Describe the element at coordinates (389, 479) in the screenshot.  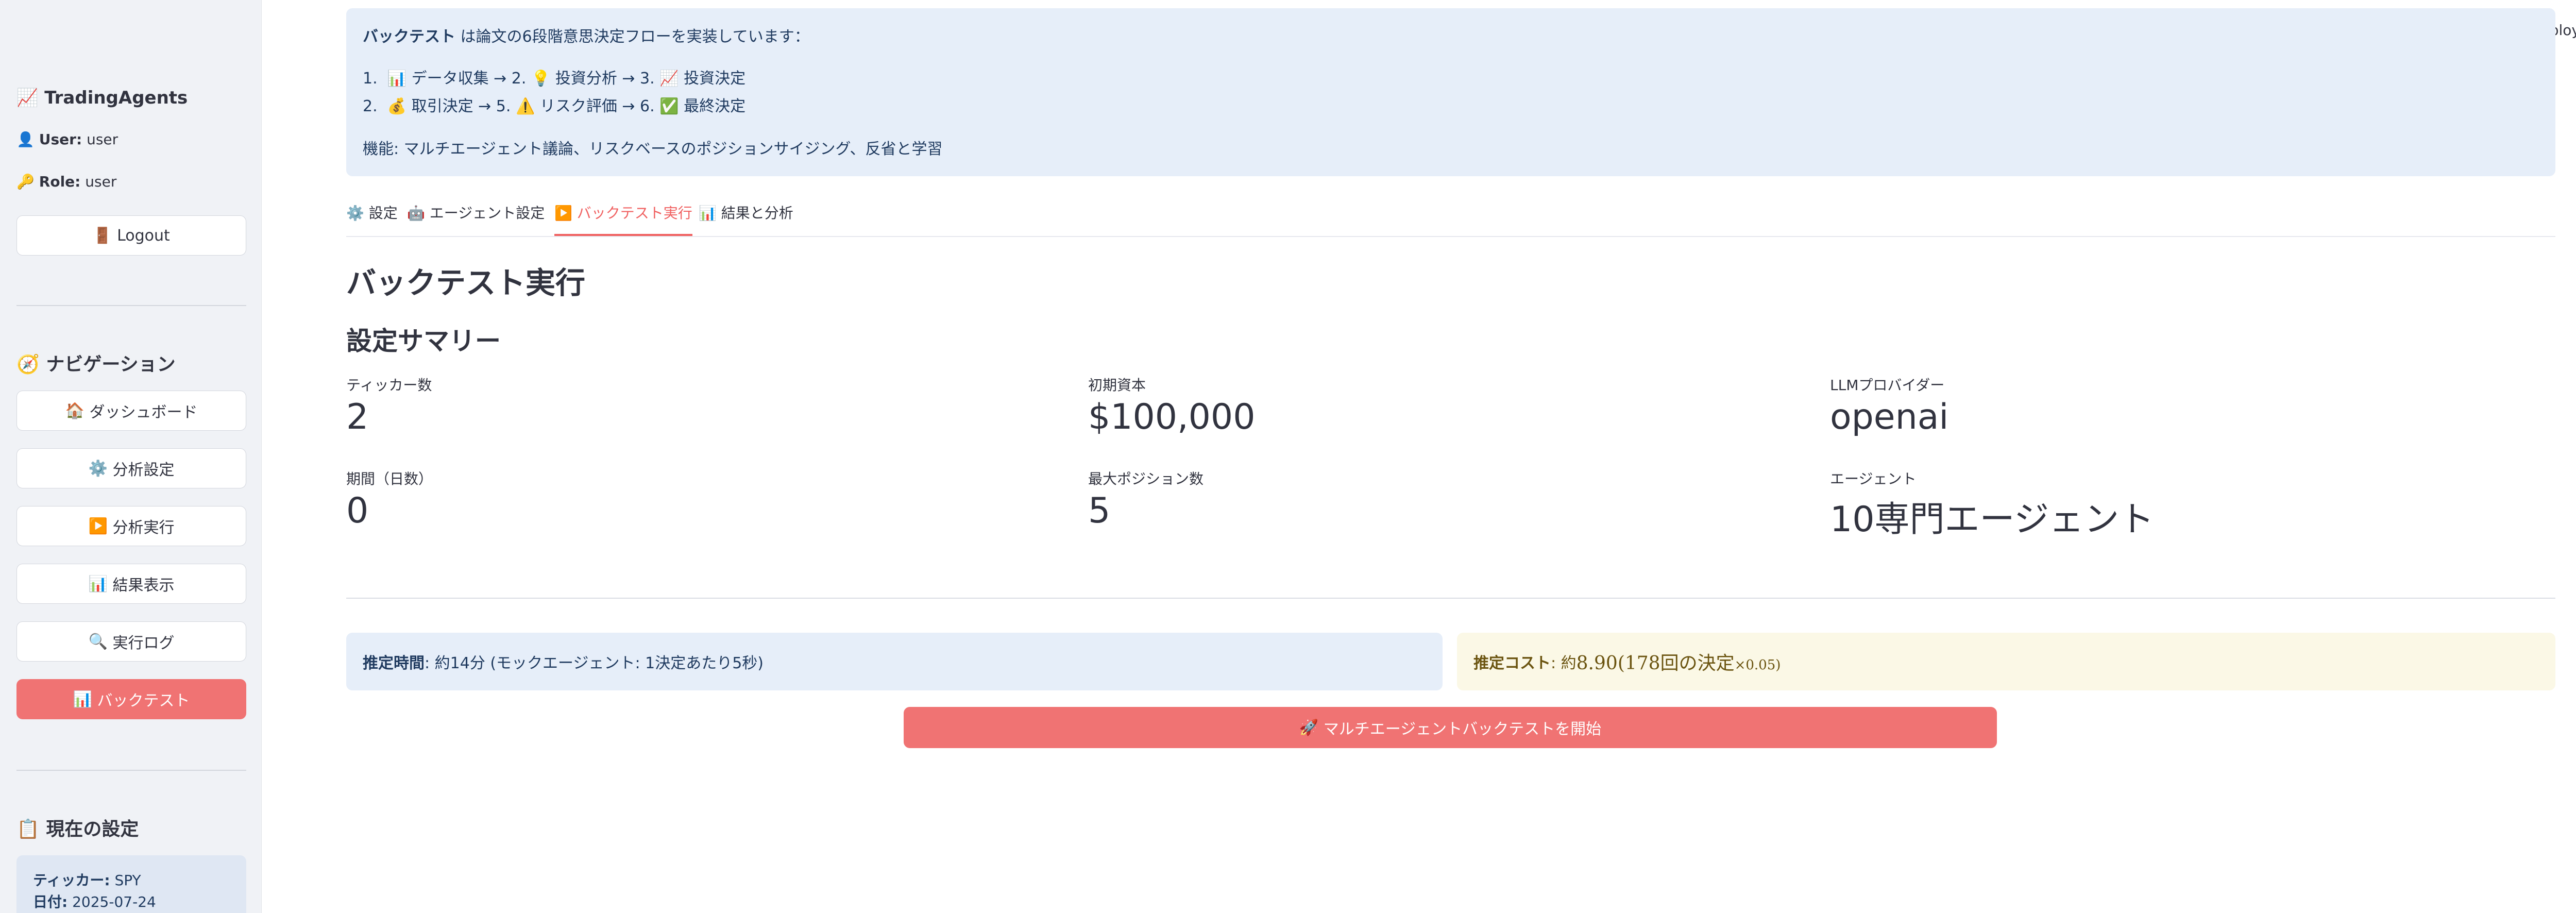
I see `metric-label: 期間（日数）` at that location.